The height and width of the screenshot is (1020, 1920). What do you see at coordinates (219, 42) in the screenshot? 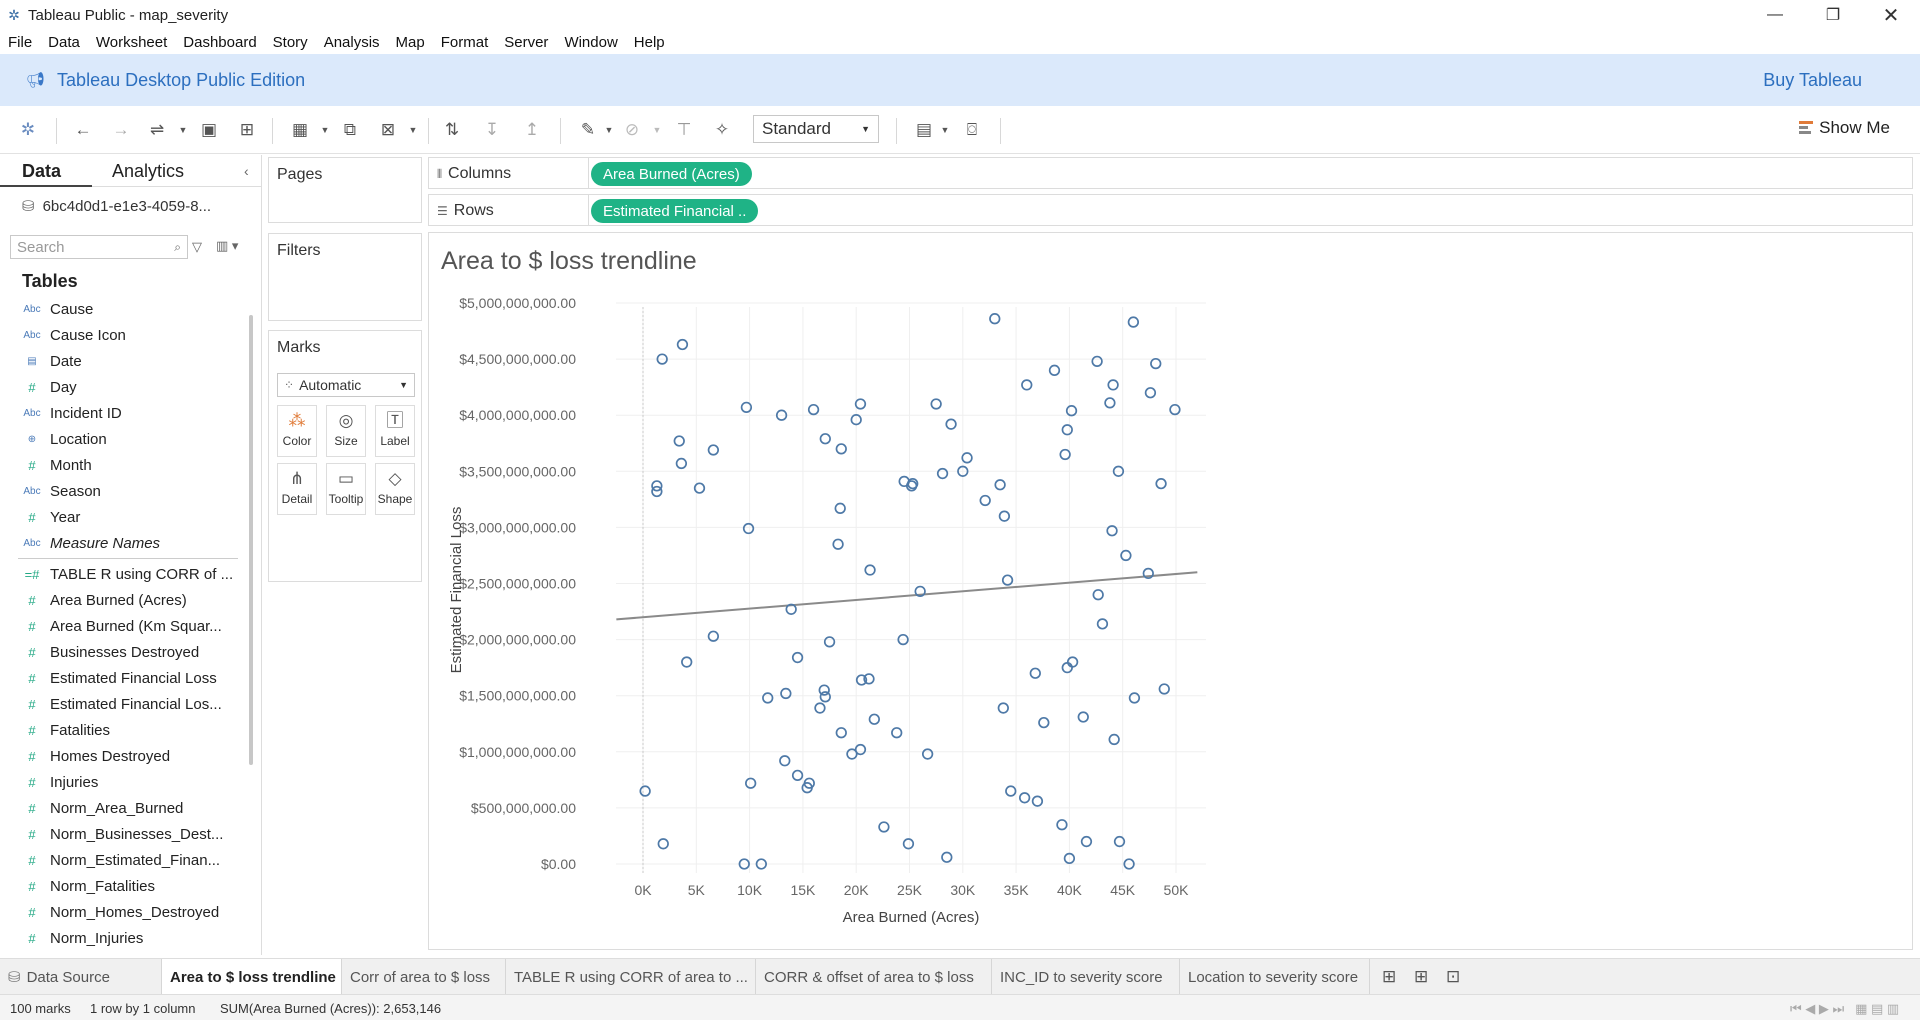
I see `menu-dashboard: Dashboard` at bounding box center [219, 42].